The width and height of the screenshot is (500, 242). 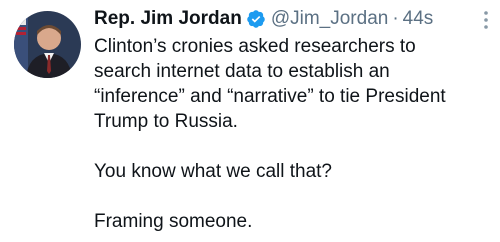 I want to click on tweet-timestamp: 44s, so click(x=418, y=19).